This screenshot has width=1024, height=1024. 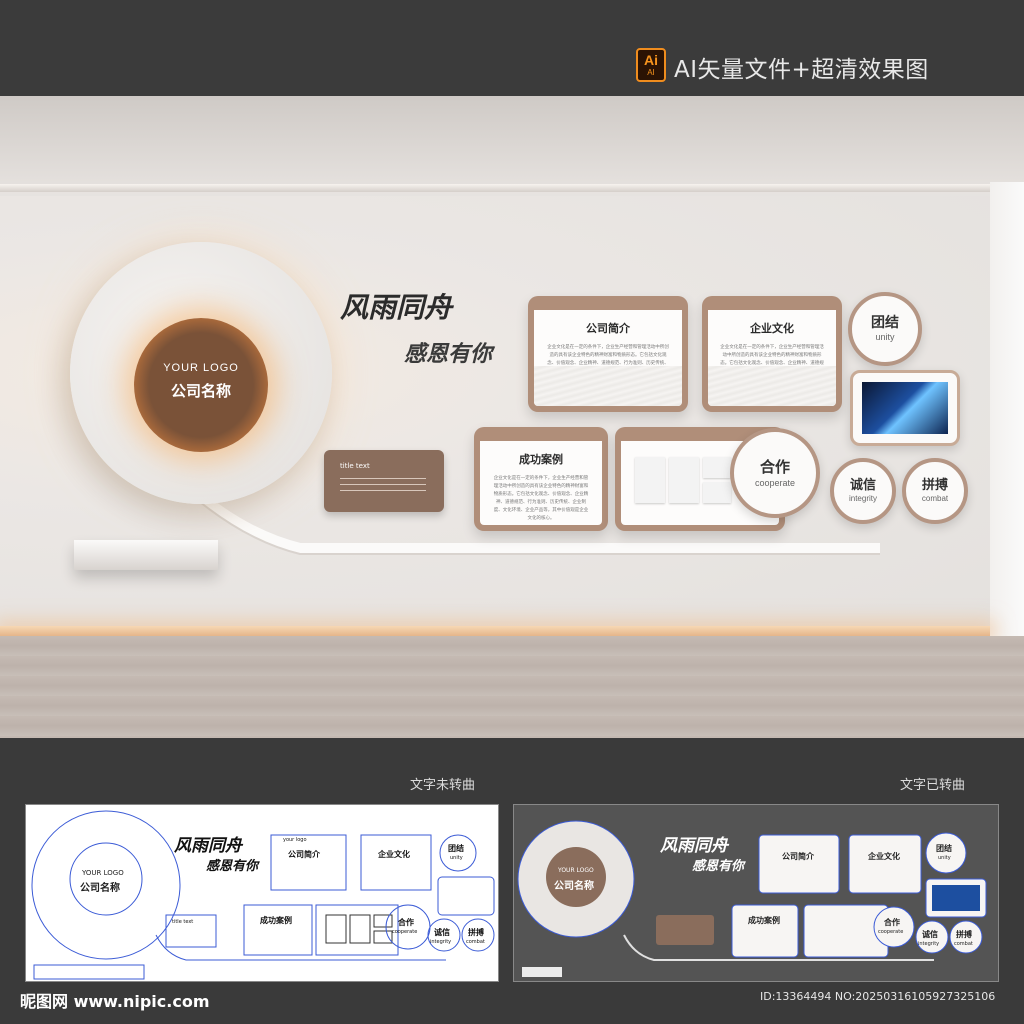 I want to click on wire-slogan1: 风雨同舟, so click(x=208, y=846).